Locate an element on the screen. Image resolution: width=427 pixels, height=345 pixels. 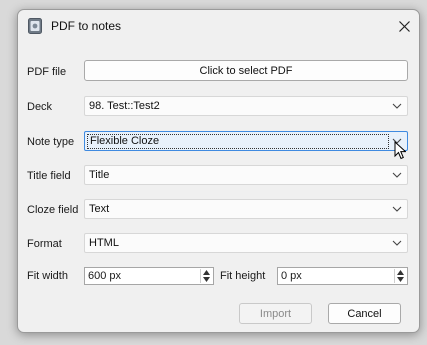
fit-width-stepper is located at coordinates (206, 276).